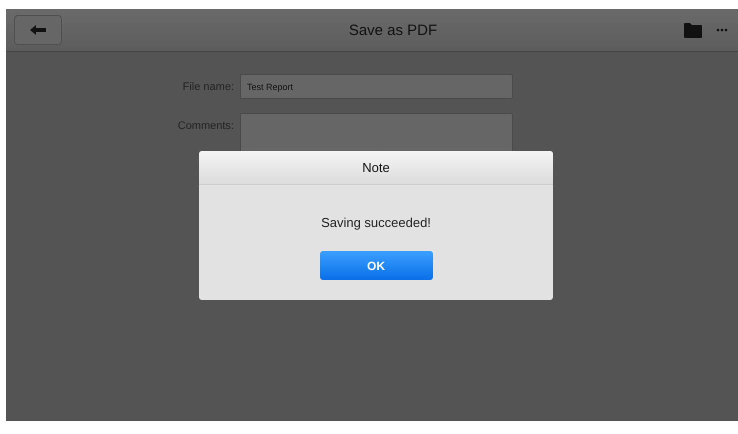  What do you see at coordinates (376, 86) in the screenshot?
I see `file-name-field: Test Report` at bounding box center [376, 86].